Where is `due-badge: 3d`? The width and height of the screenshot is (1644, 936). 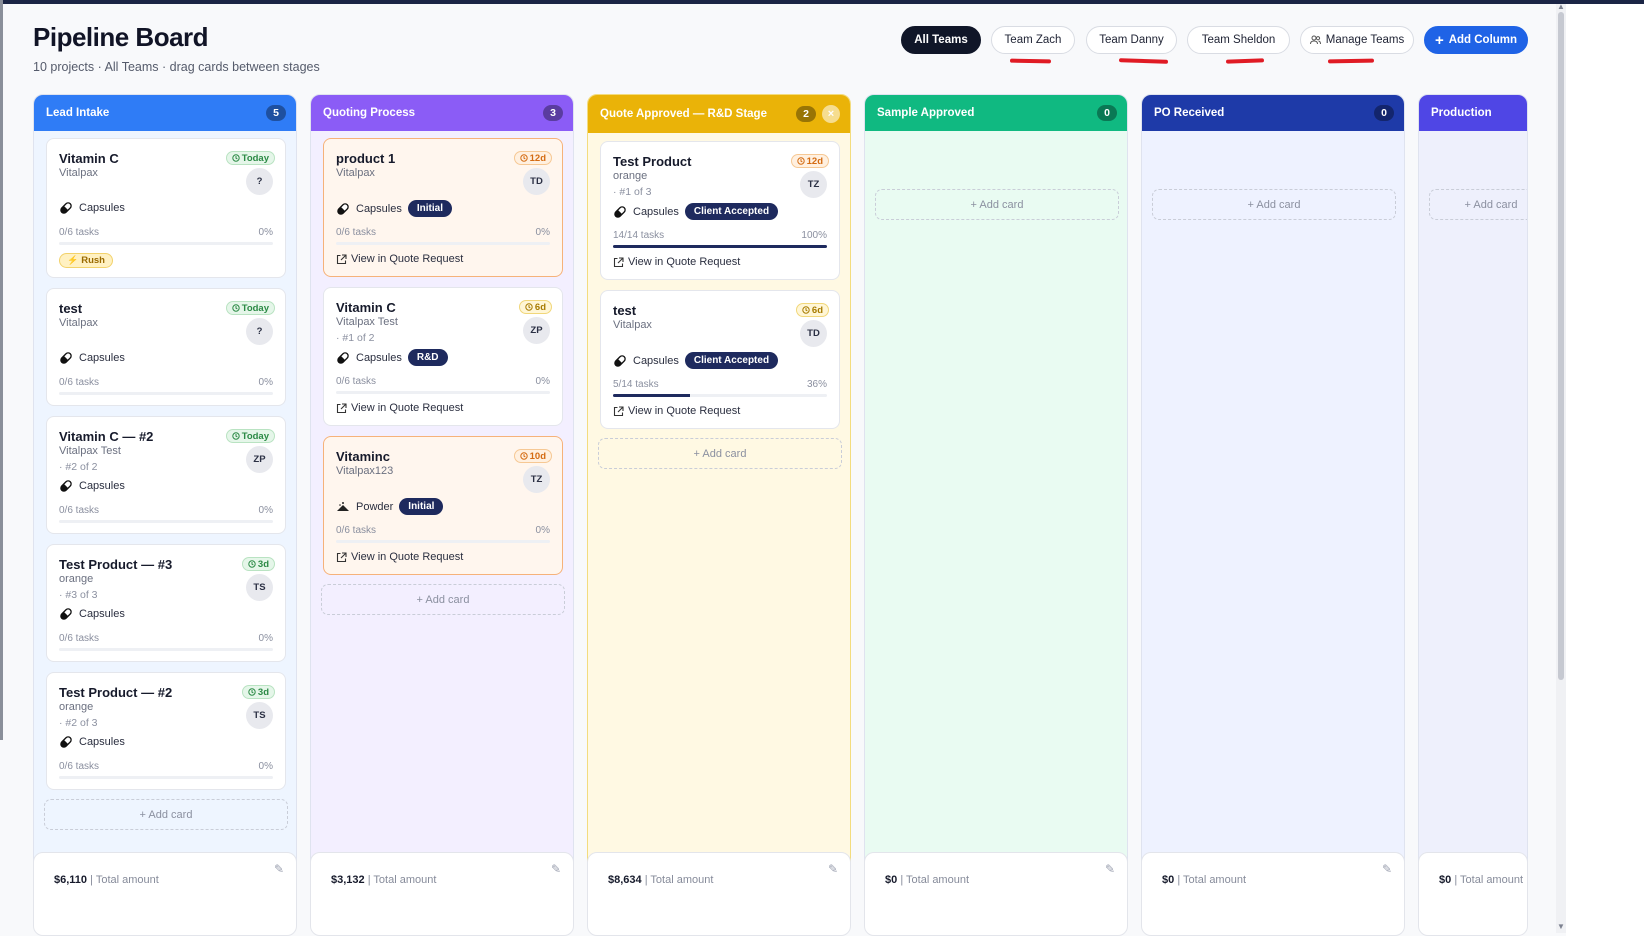
due-badge: 3d is located at coordinates (258, 692).